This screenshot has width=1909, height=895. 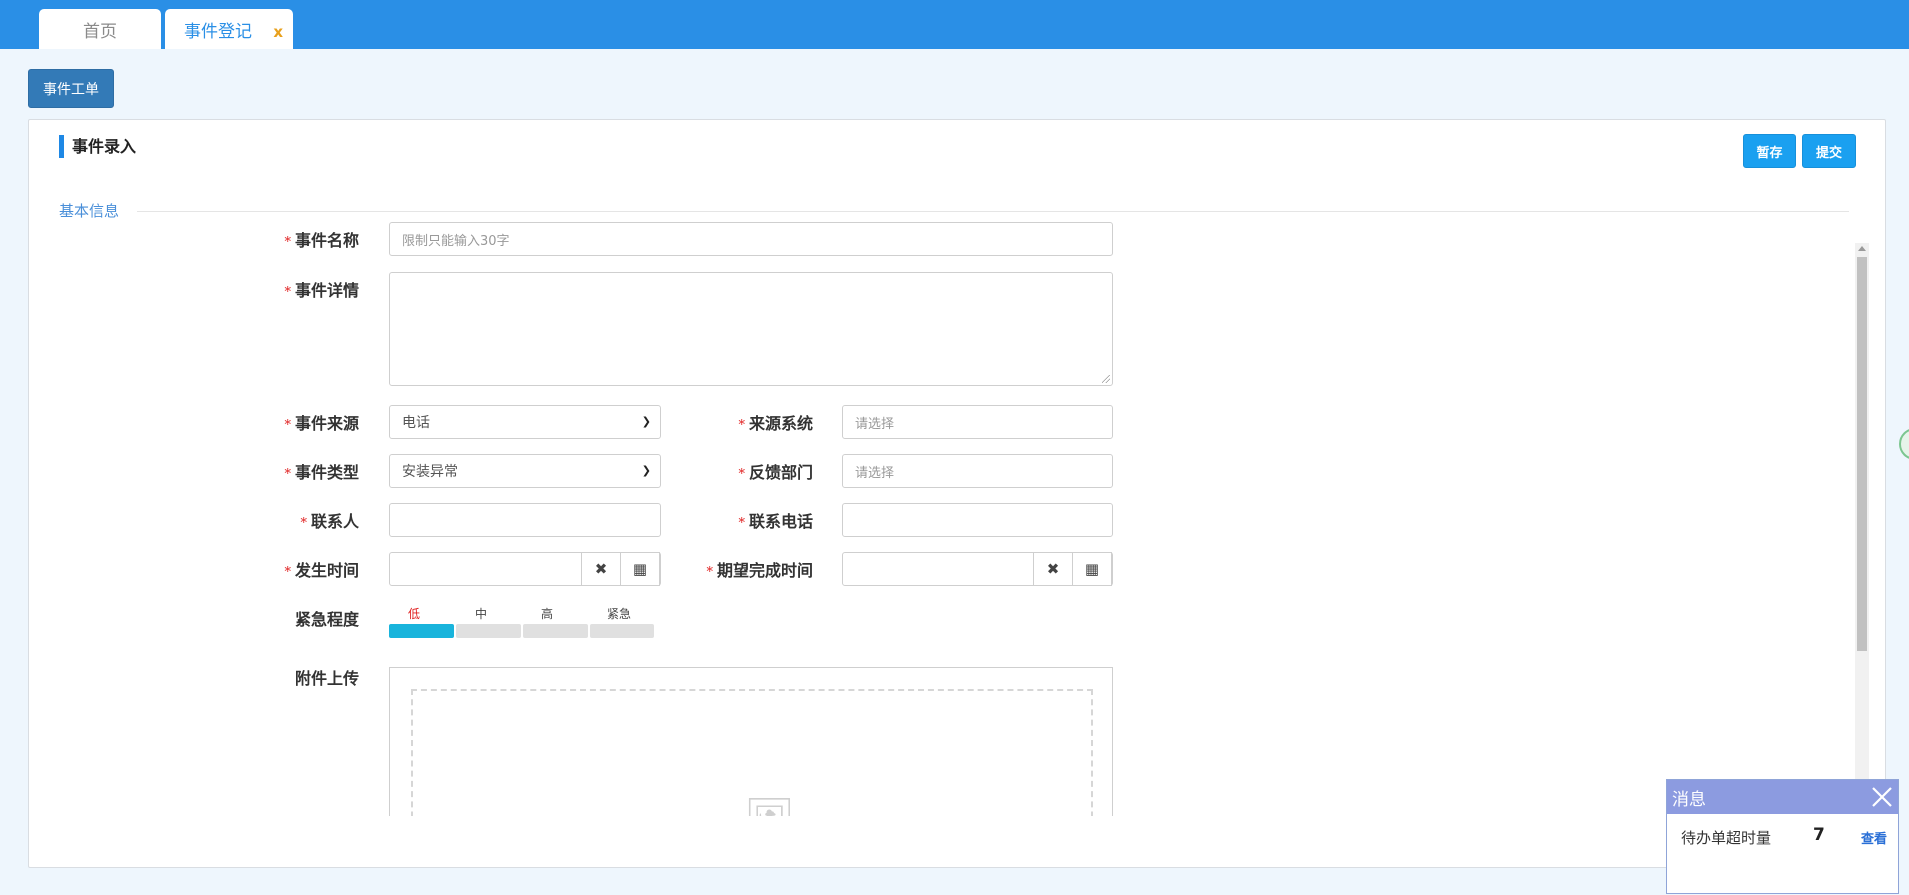 What do you see at coordinates (775, 423) in the screenshot?
I see `source-system-label: * 来源系统` at bounding box center [775, 423].